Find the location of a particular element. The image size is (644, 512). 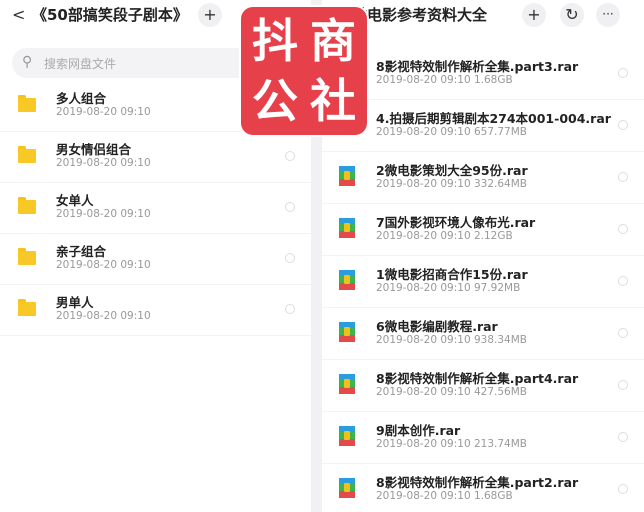

file-row: 6微电影编剧教程.rar 2019-08-20 09:10 938.34MB is located at coordinates (483, 334).